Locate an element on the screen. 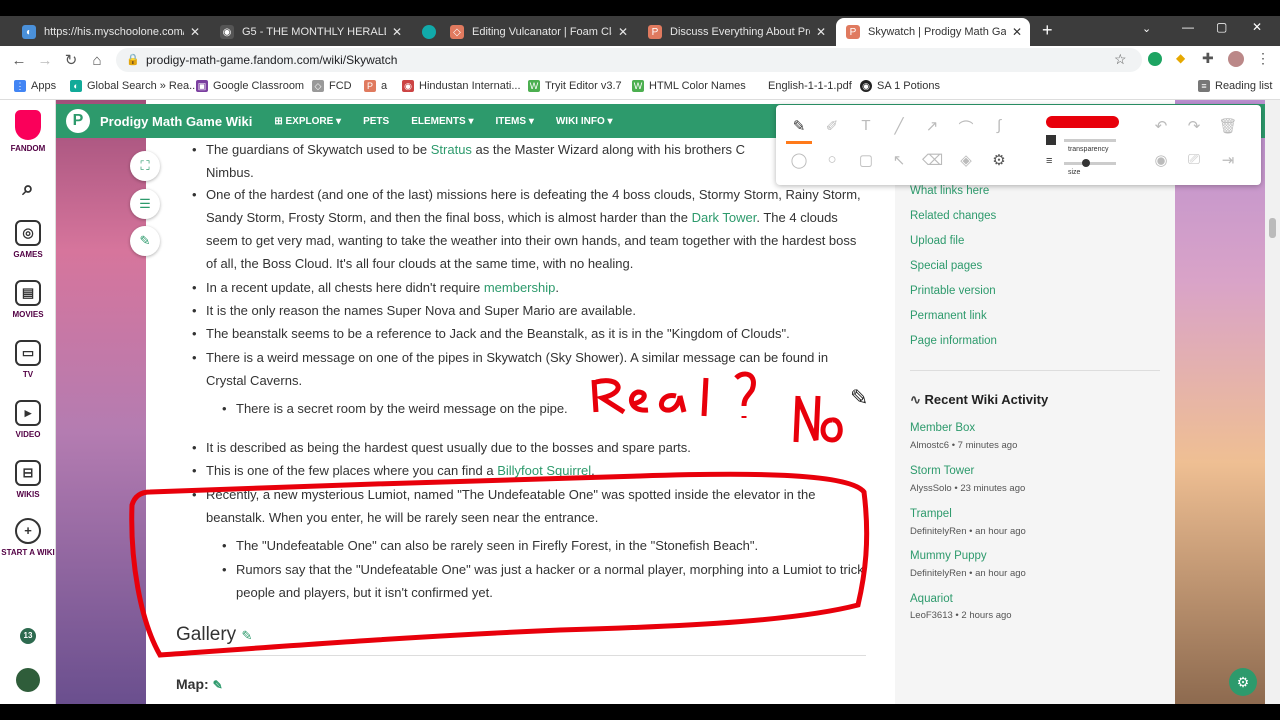 Image resolution: width=1280 pixels, height=720 pixels. handwriting-e is located at coordinates (639, 401).